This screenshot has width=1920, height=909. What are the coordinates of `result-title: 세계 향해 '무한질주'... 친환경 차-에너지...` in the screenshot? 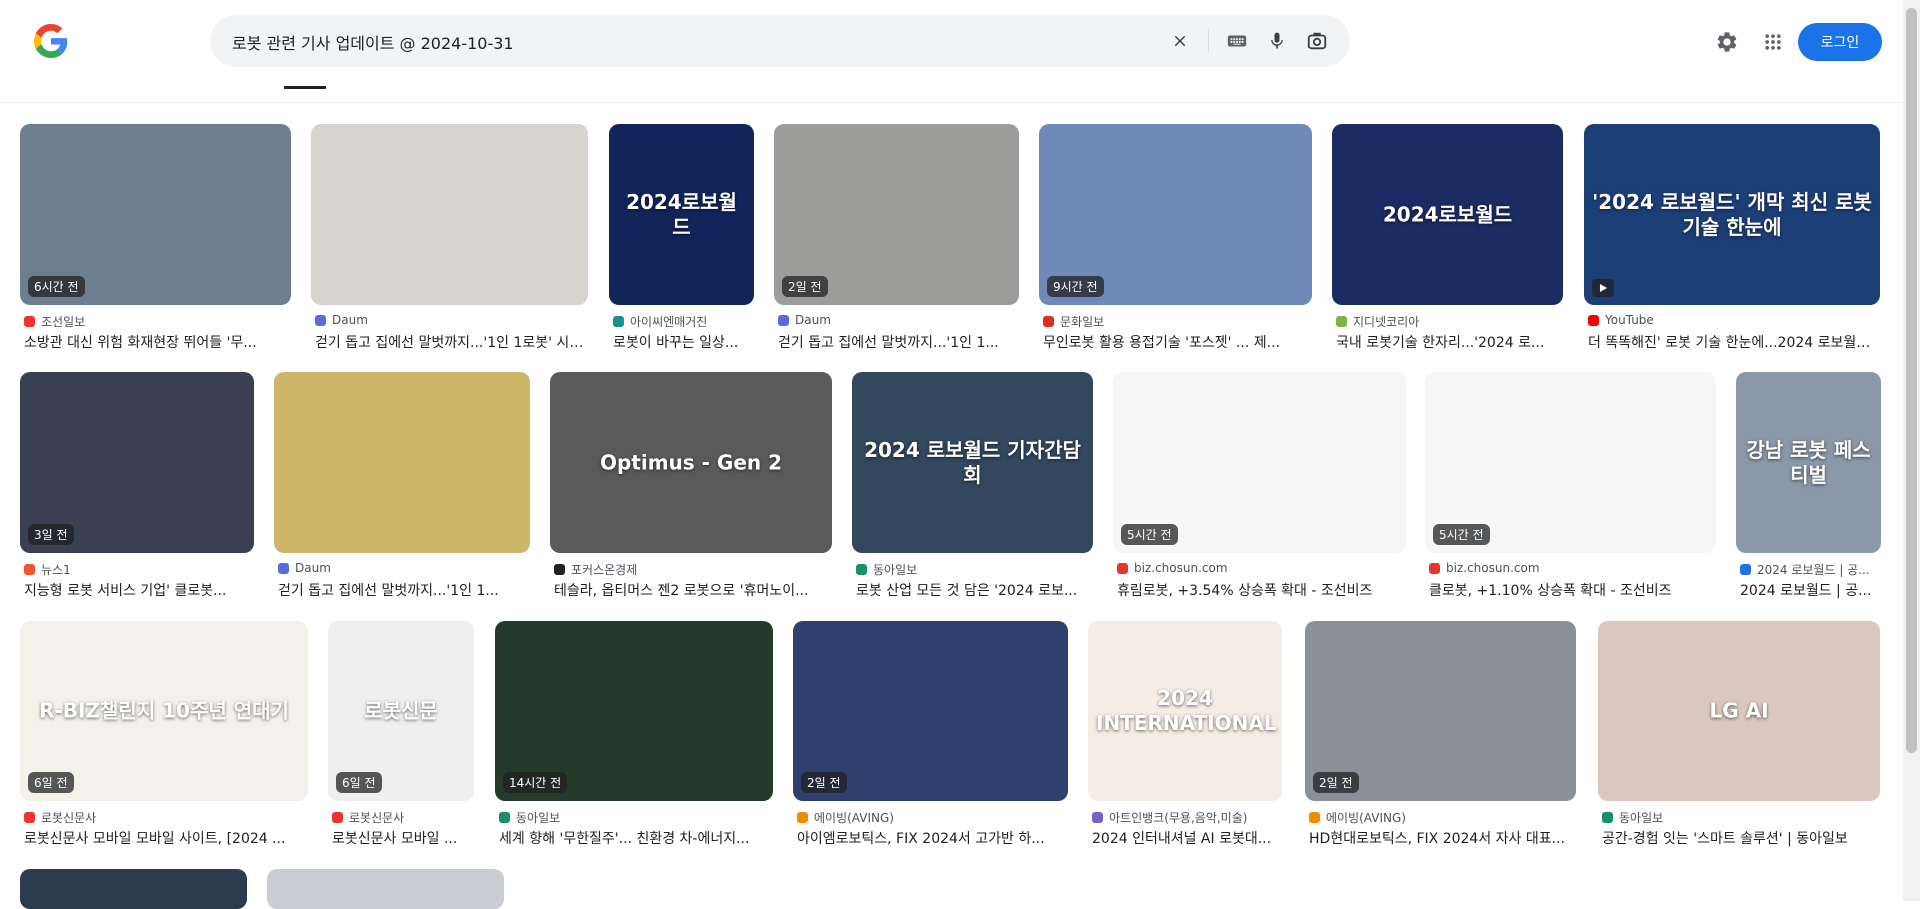 It's located at (634, 838).